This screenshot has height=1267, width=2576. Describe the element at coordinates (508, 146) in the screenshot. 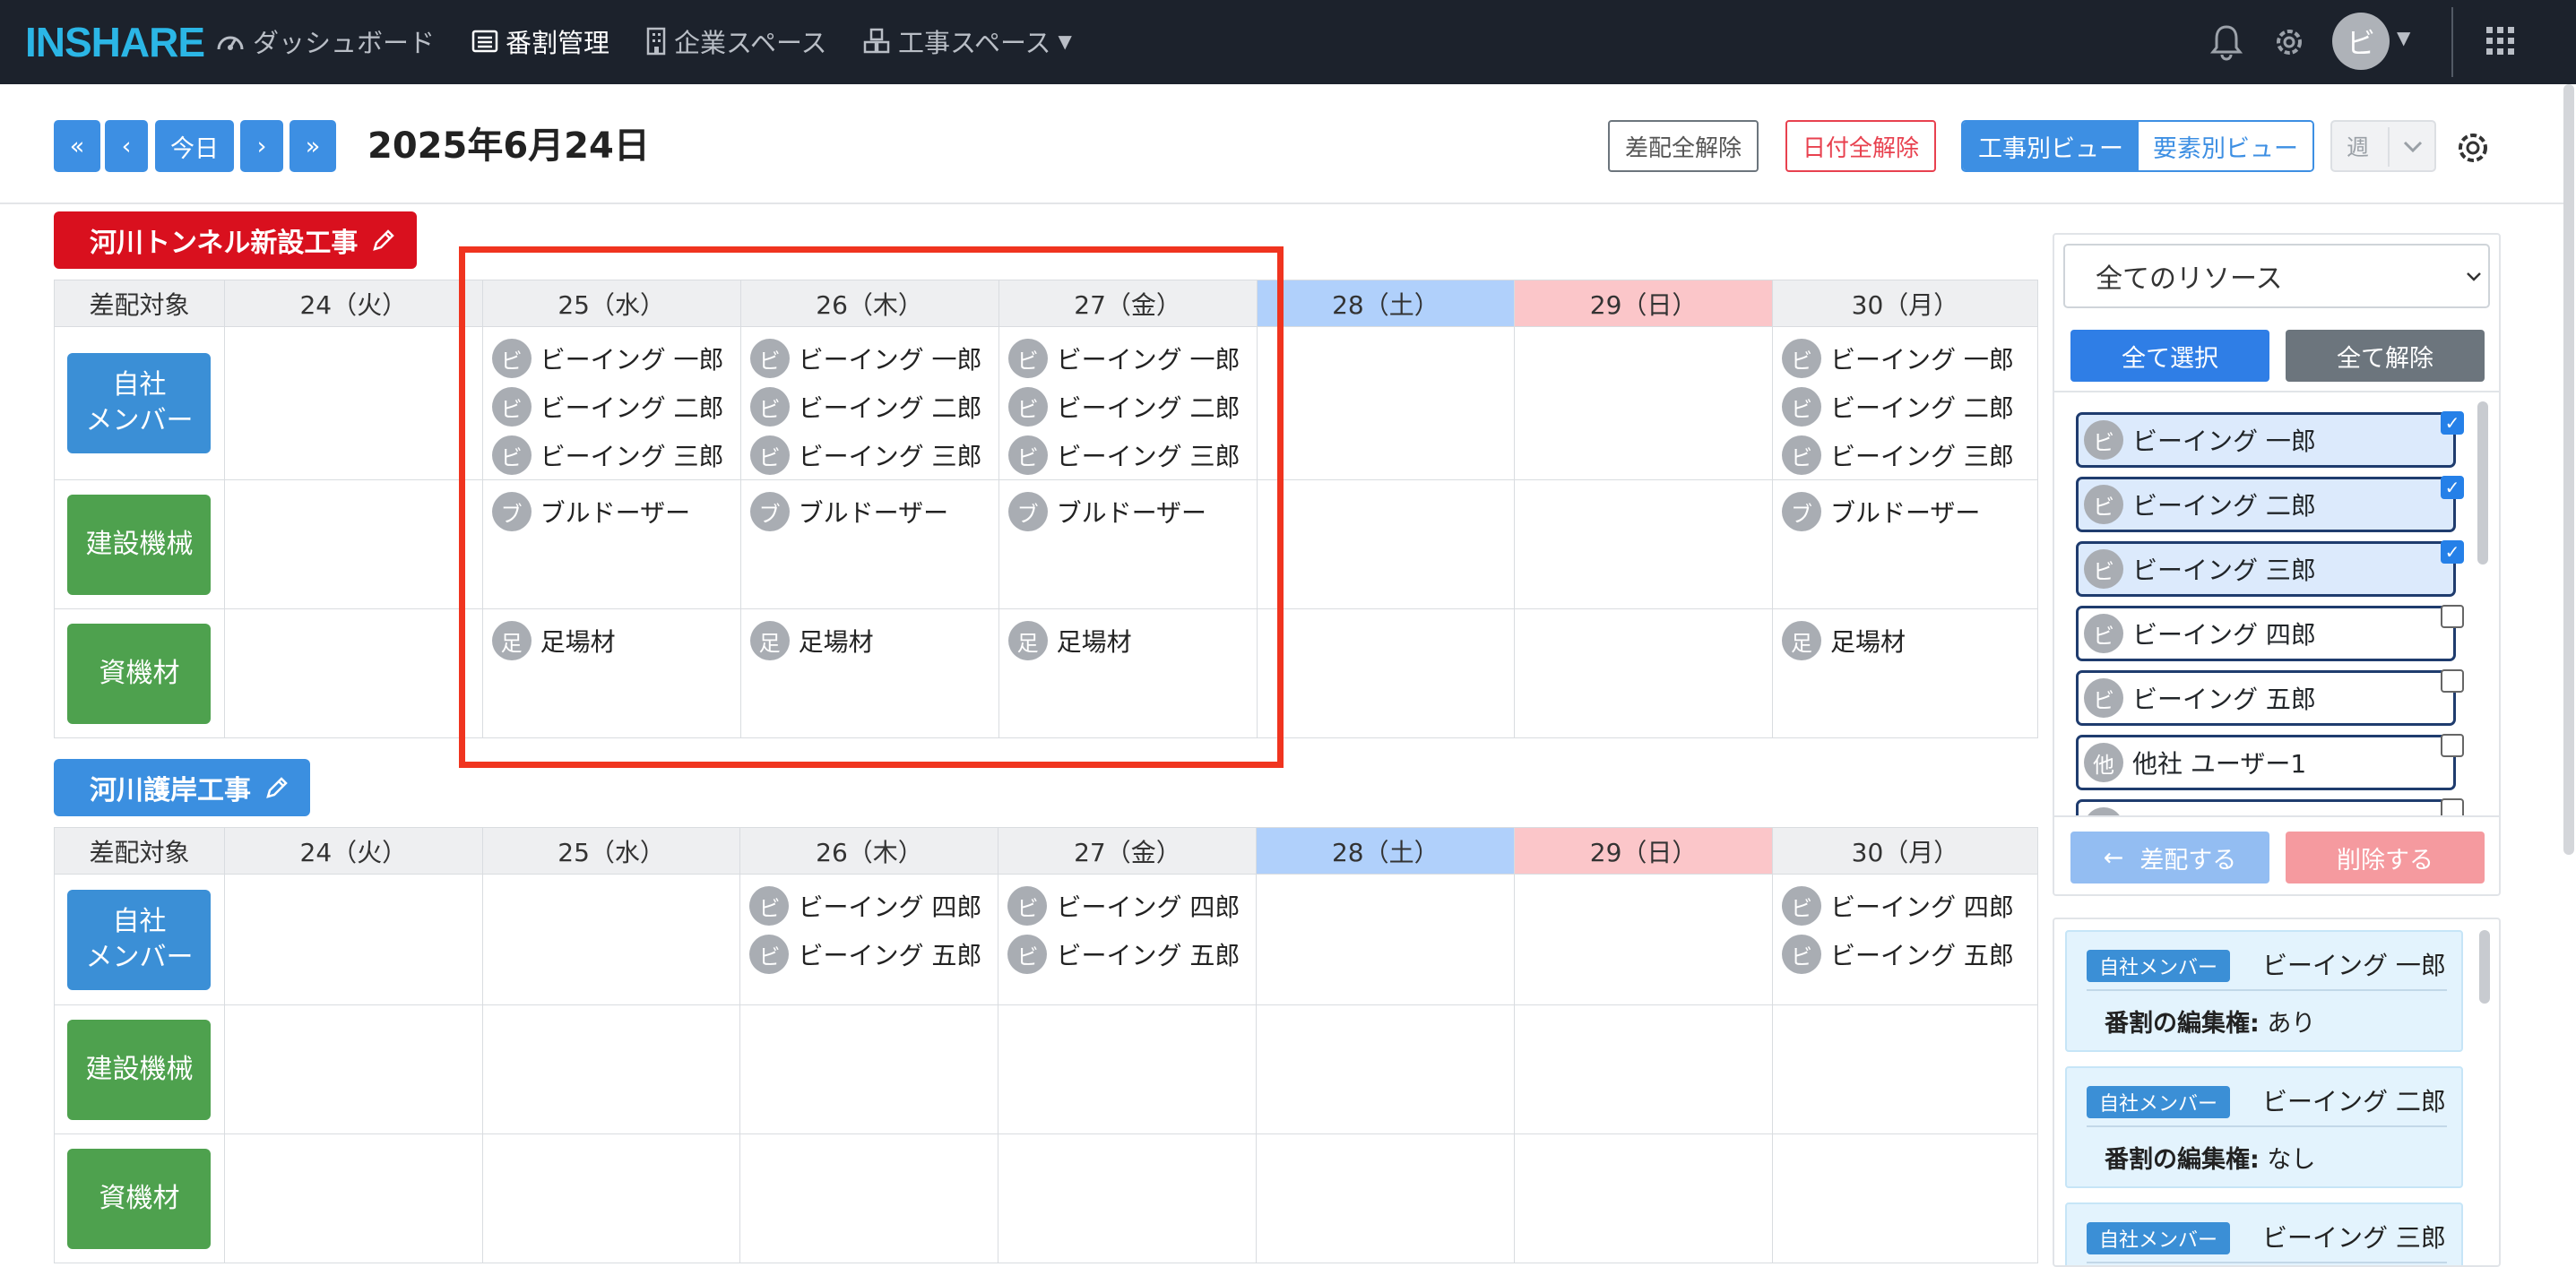

I see `current-date-title: 2025年6月24日` at that location.